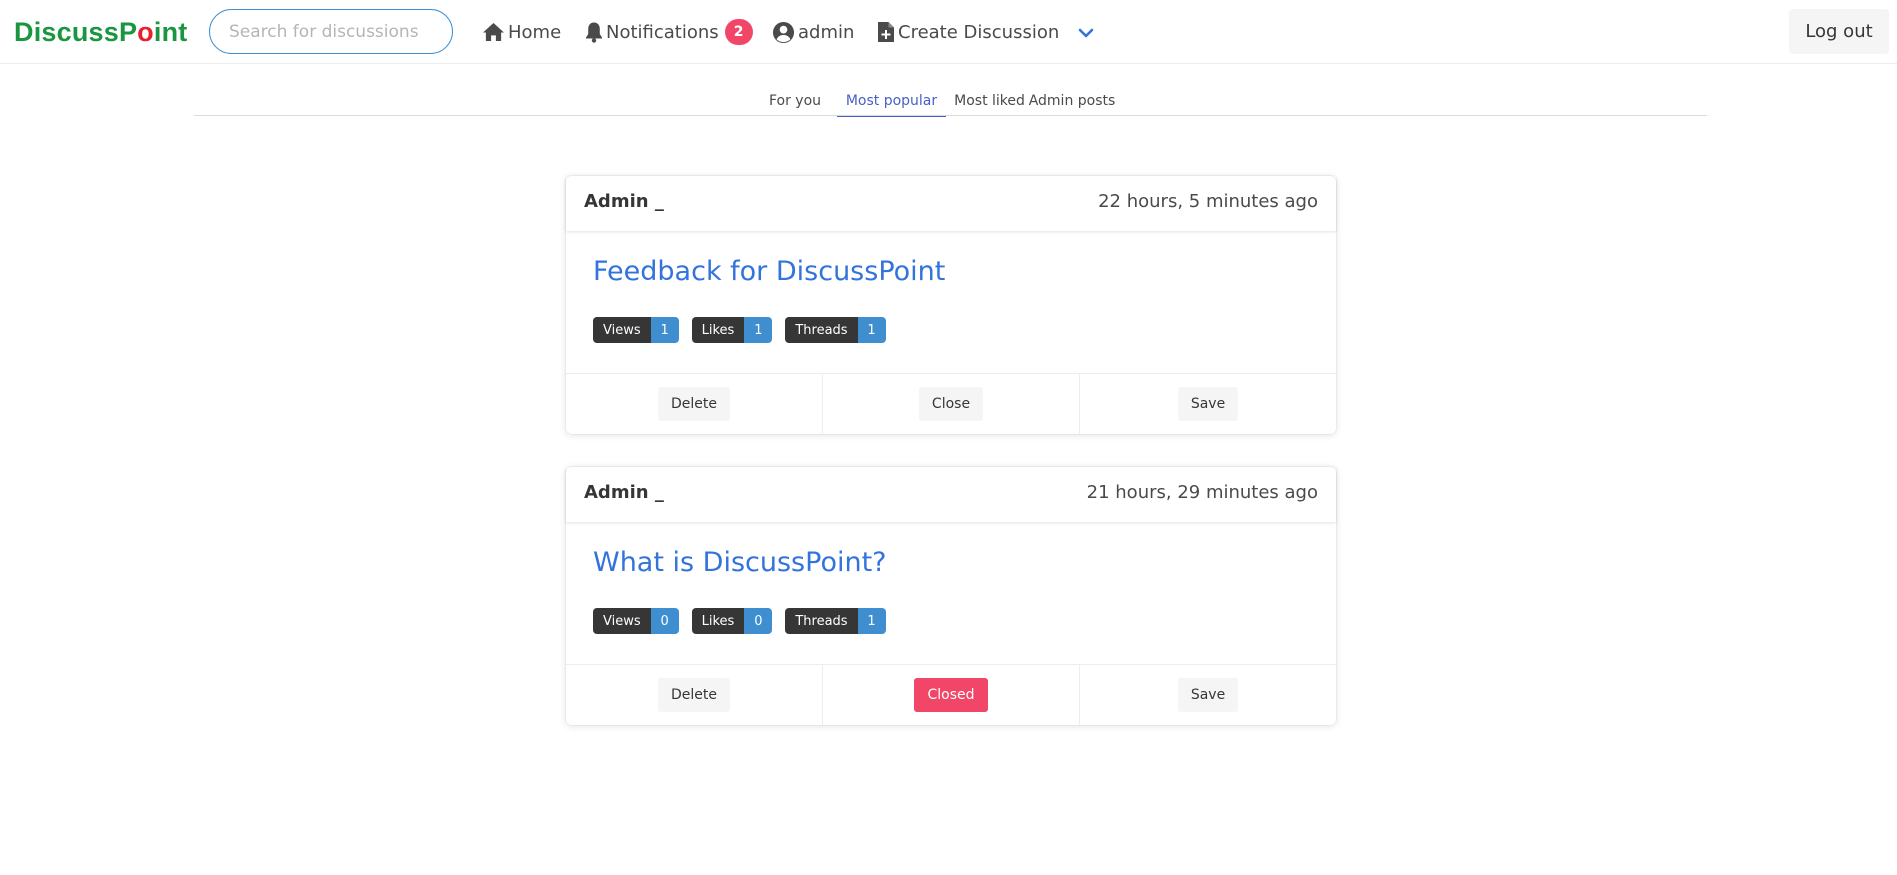 This screenshot has height=875, width=1897. I want to click on post-title-link: Feedback for DiscussPoint, so click(769, 271).